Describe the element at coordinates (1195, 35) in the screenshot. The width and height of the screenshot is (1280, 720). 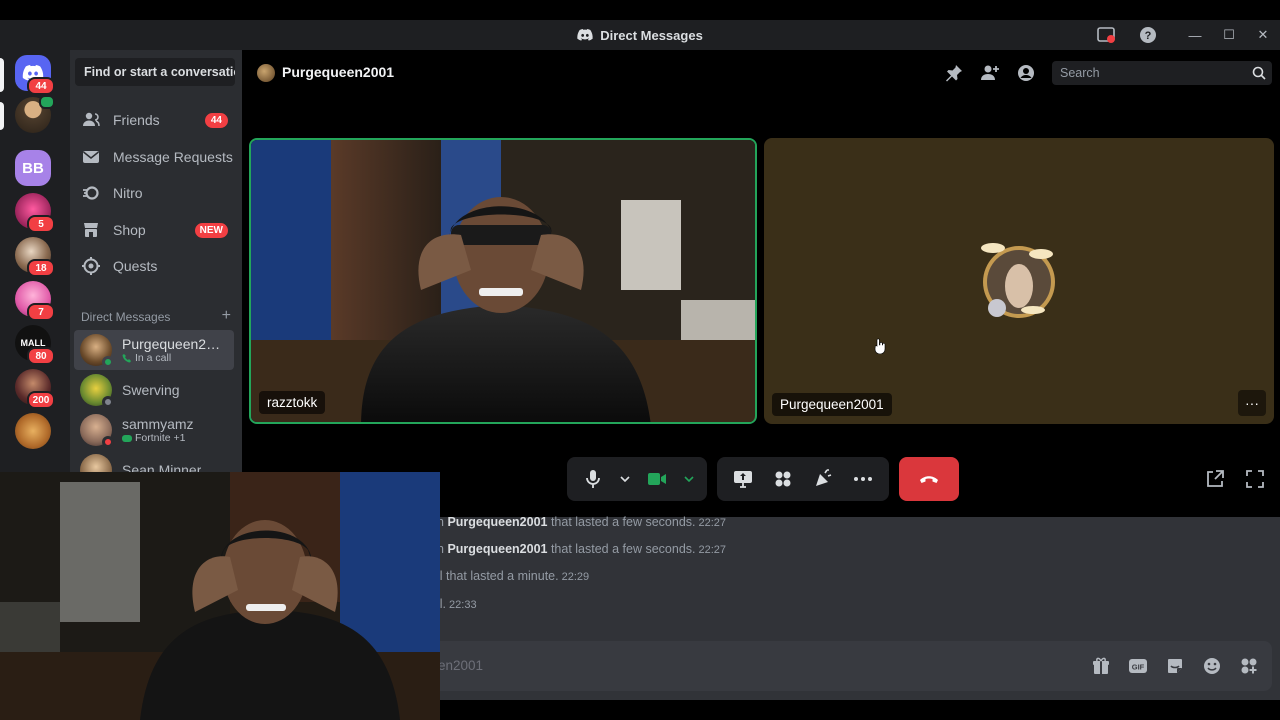
I see `minimize-icon: —` at that location.